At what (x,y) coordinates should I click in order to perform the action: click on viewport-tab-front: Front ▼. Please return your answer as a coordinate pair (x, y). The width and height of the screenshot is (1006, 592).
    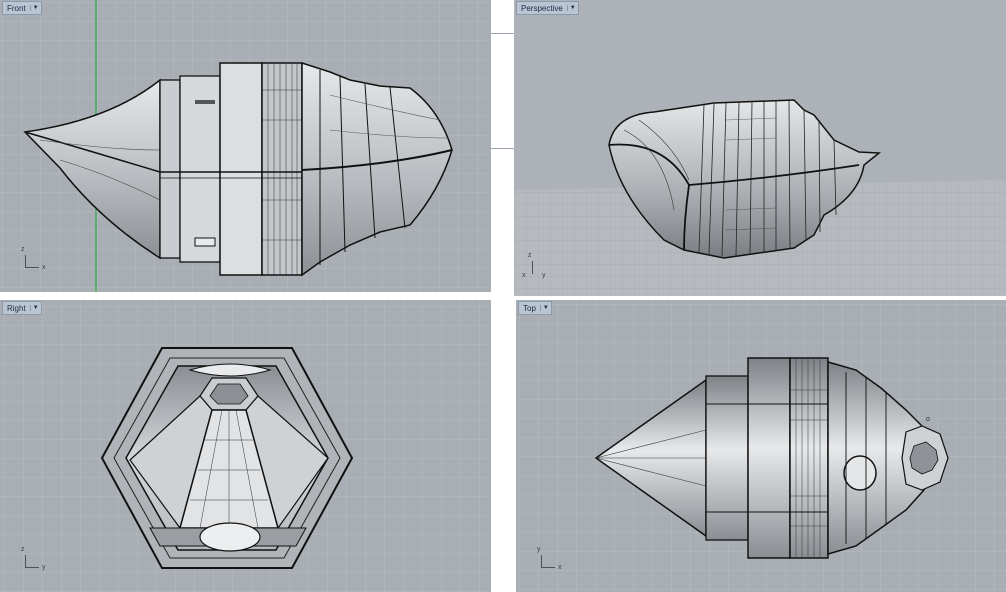
    Looking at the image, I should click on (22, 8).